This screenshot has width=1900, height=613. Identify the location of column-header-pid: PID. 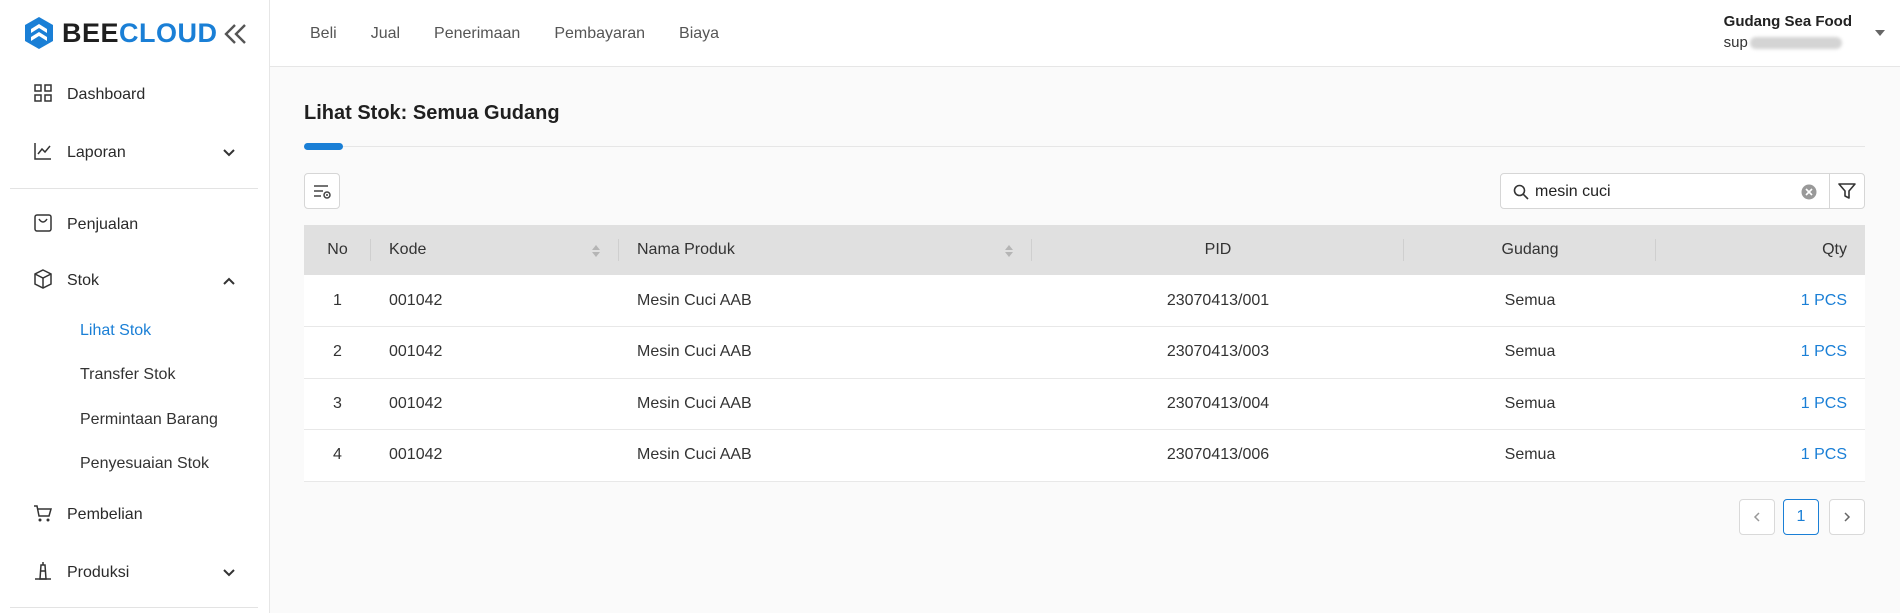
(1218, 250).